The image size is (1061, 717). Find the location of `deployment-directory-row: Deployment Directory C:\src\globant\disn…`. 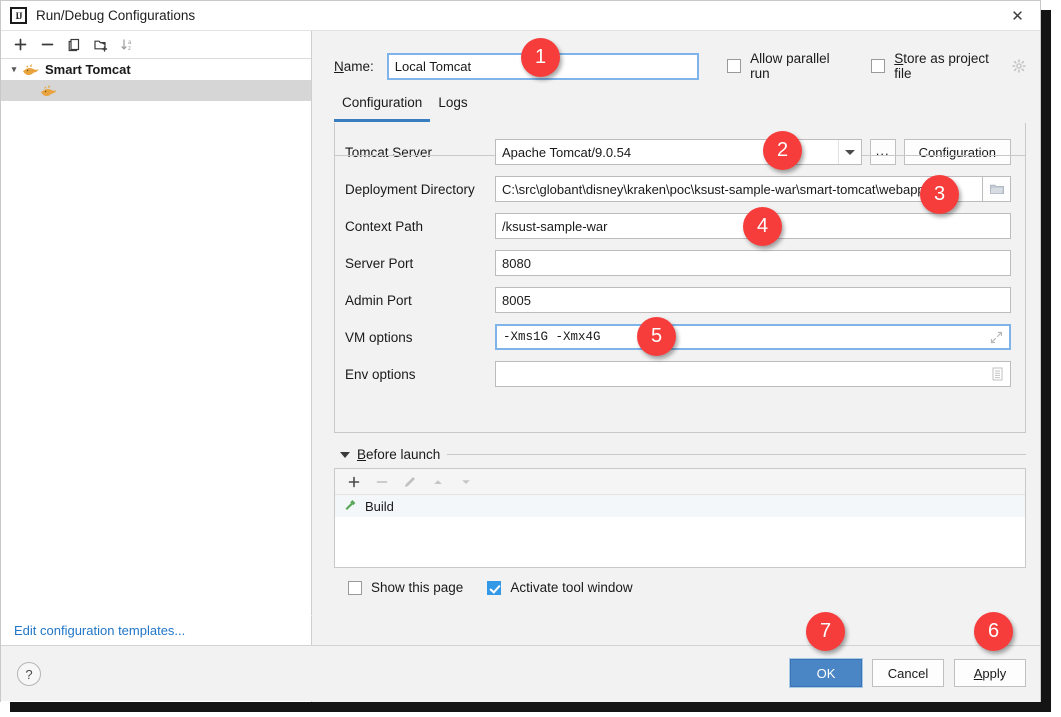

deployment-directory-row: Deployment Directory C:\src\globant\disn… is located at coordinates (678, 189).